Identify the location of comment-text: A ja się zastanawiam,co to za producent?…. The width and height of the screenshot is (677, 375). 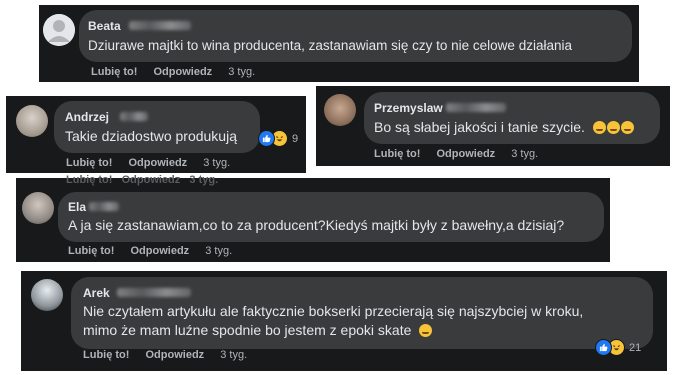
(316, 225).